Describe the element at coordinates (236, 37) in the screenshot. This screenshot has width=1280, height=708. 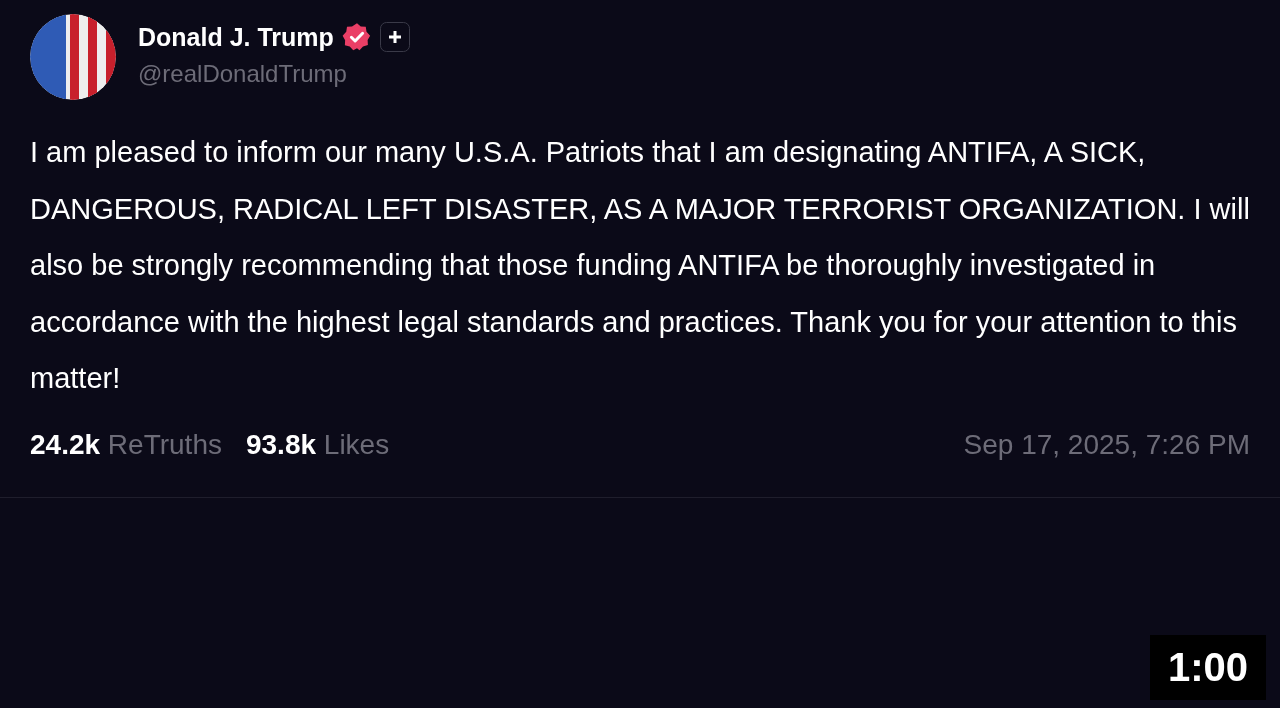
I see `author-name: Donald J. Trump` at that location.